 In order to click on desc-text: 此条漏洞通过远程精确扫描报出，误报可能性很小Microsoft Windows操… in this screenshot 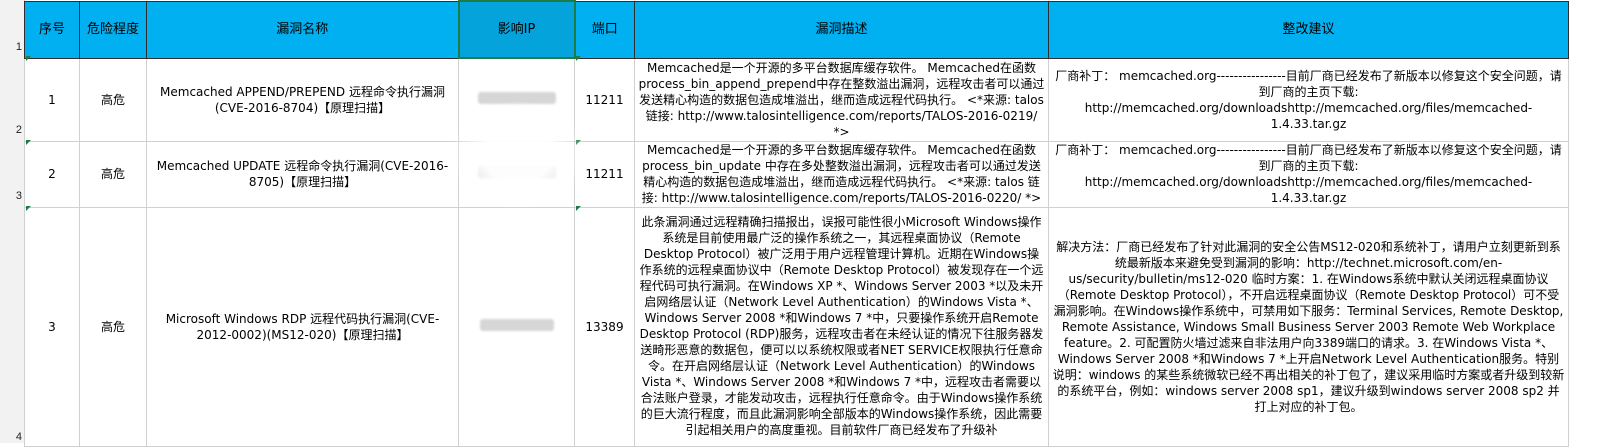, I will do `click(841, 325)`.